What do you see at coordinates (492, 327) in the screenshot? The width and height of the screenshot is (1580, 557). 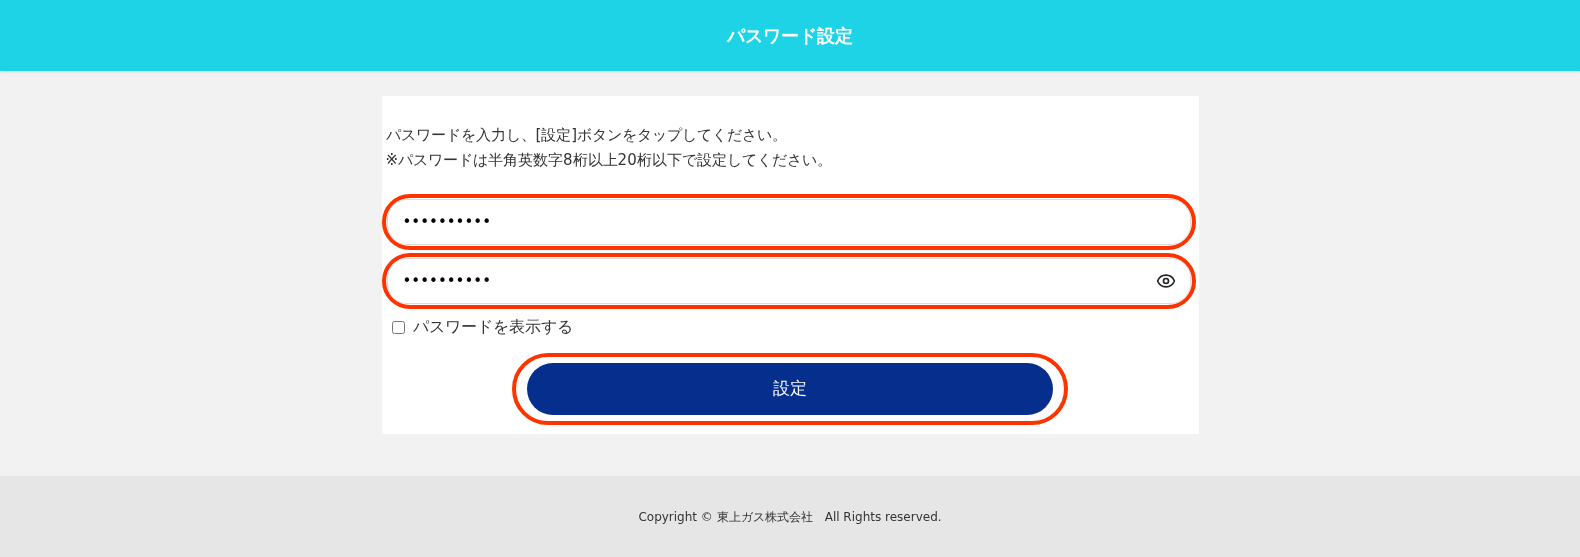 I see `checkbox-label: パスワードを表示する` at bounding box center [492, 327].